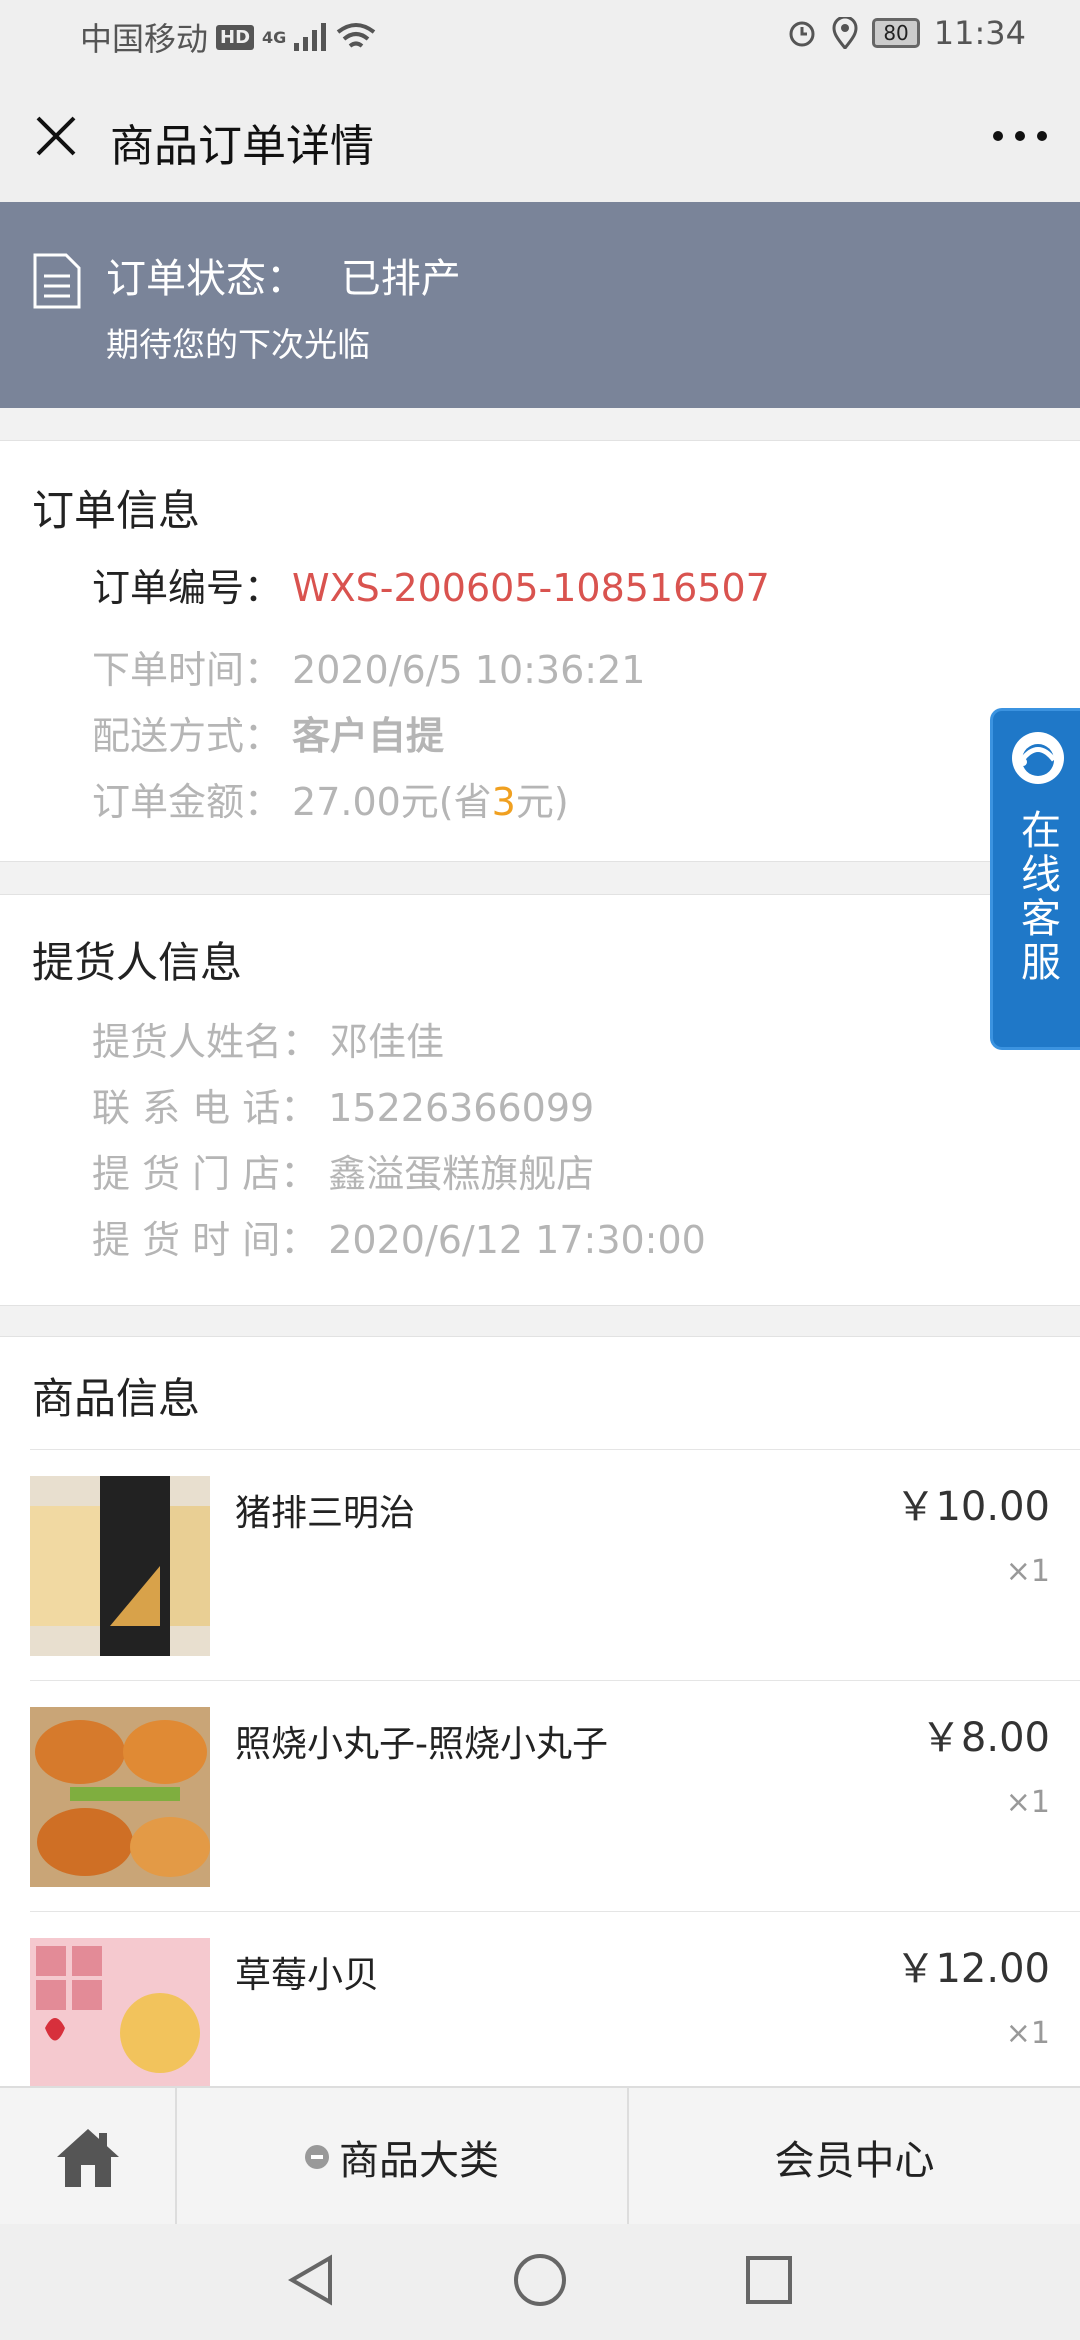 The height and width of the screenshot is (2340, 1080). I want to click on more-icon, so click(1020, 136).